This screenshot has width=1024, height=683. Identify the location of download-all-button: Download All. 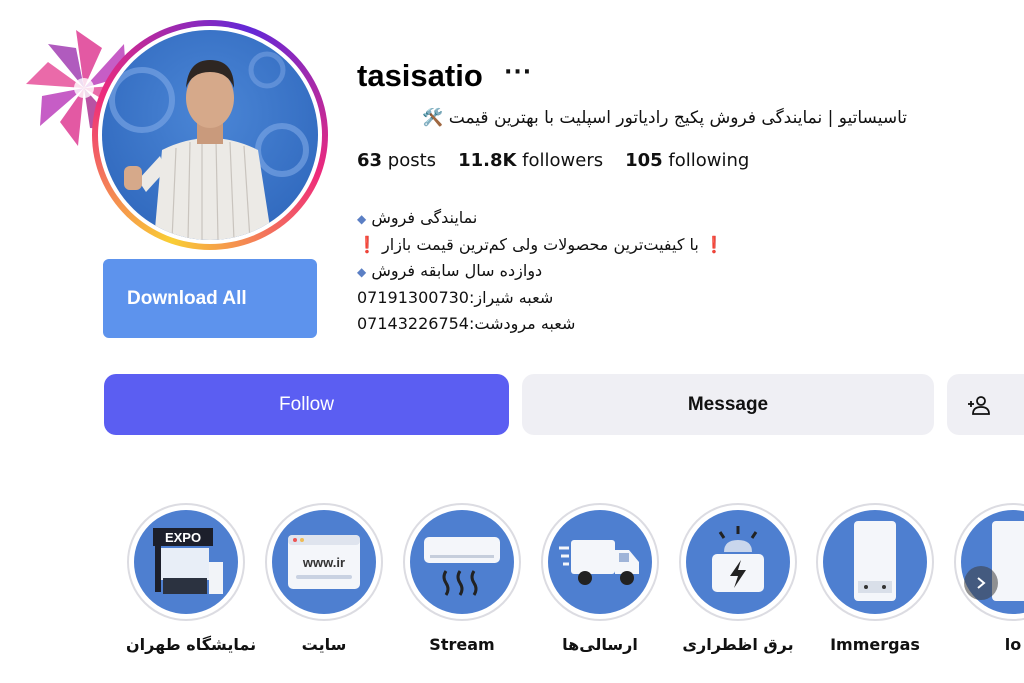
(210, 298).